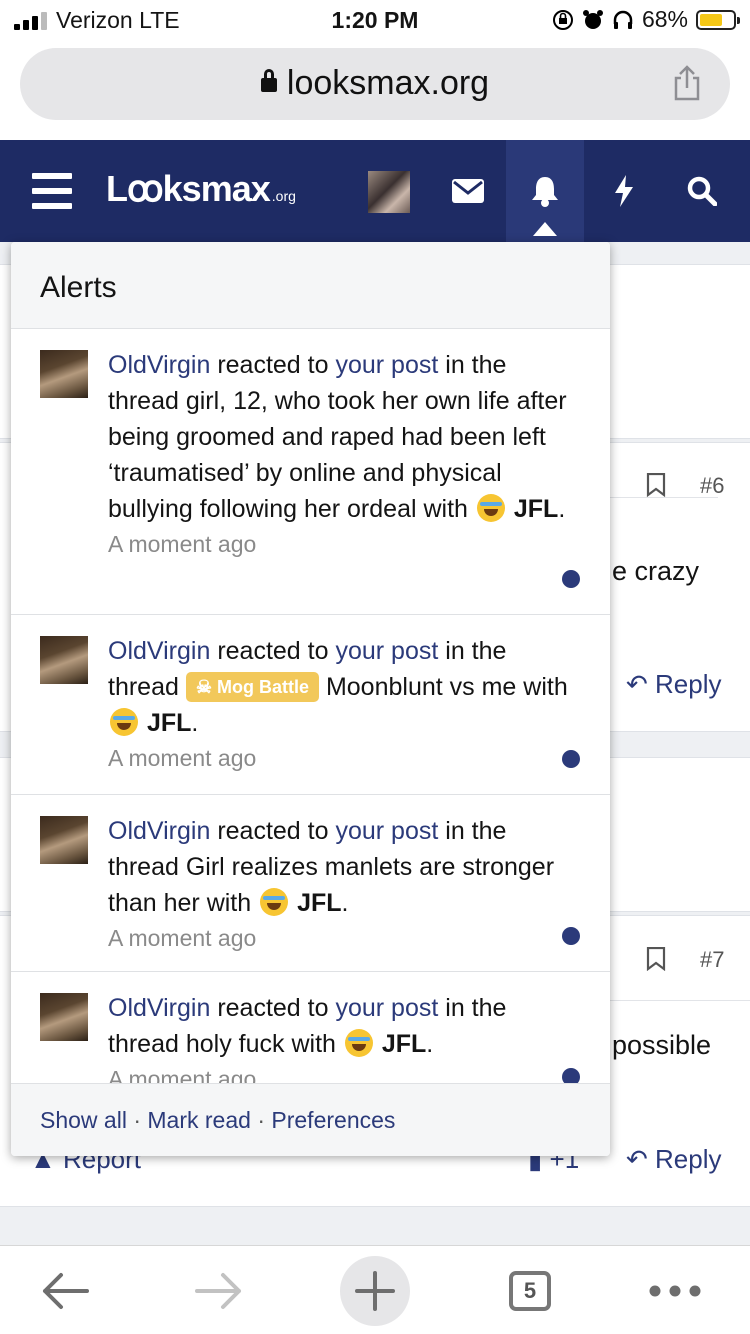 The image size is (750, 1334). I want to click on alerts-header: Alerts, so click(310, 285).